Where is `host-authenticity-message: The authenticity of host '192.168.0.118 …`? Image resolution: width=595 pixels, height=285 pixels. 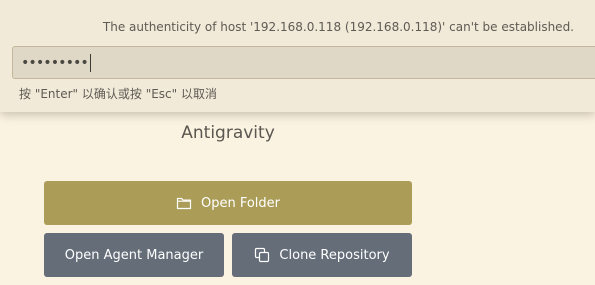
host-authenticity-message: The authenticity of host '192.168.0.118 … is located at coordinates (338, 27).